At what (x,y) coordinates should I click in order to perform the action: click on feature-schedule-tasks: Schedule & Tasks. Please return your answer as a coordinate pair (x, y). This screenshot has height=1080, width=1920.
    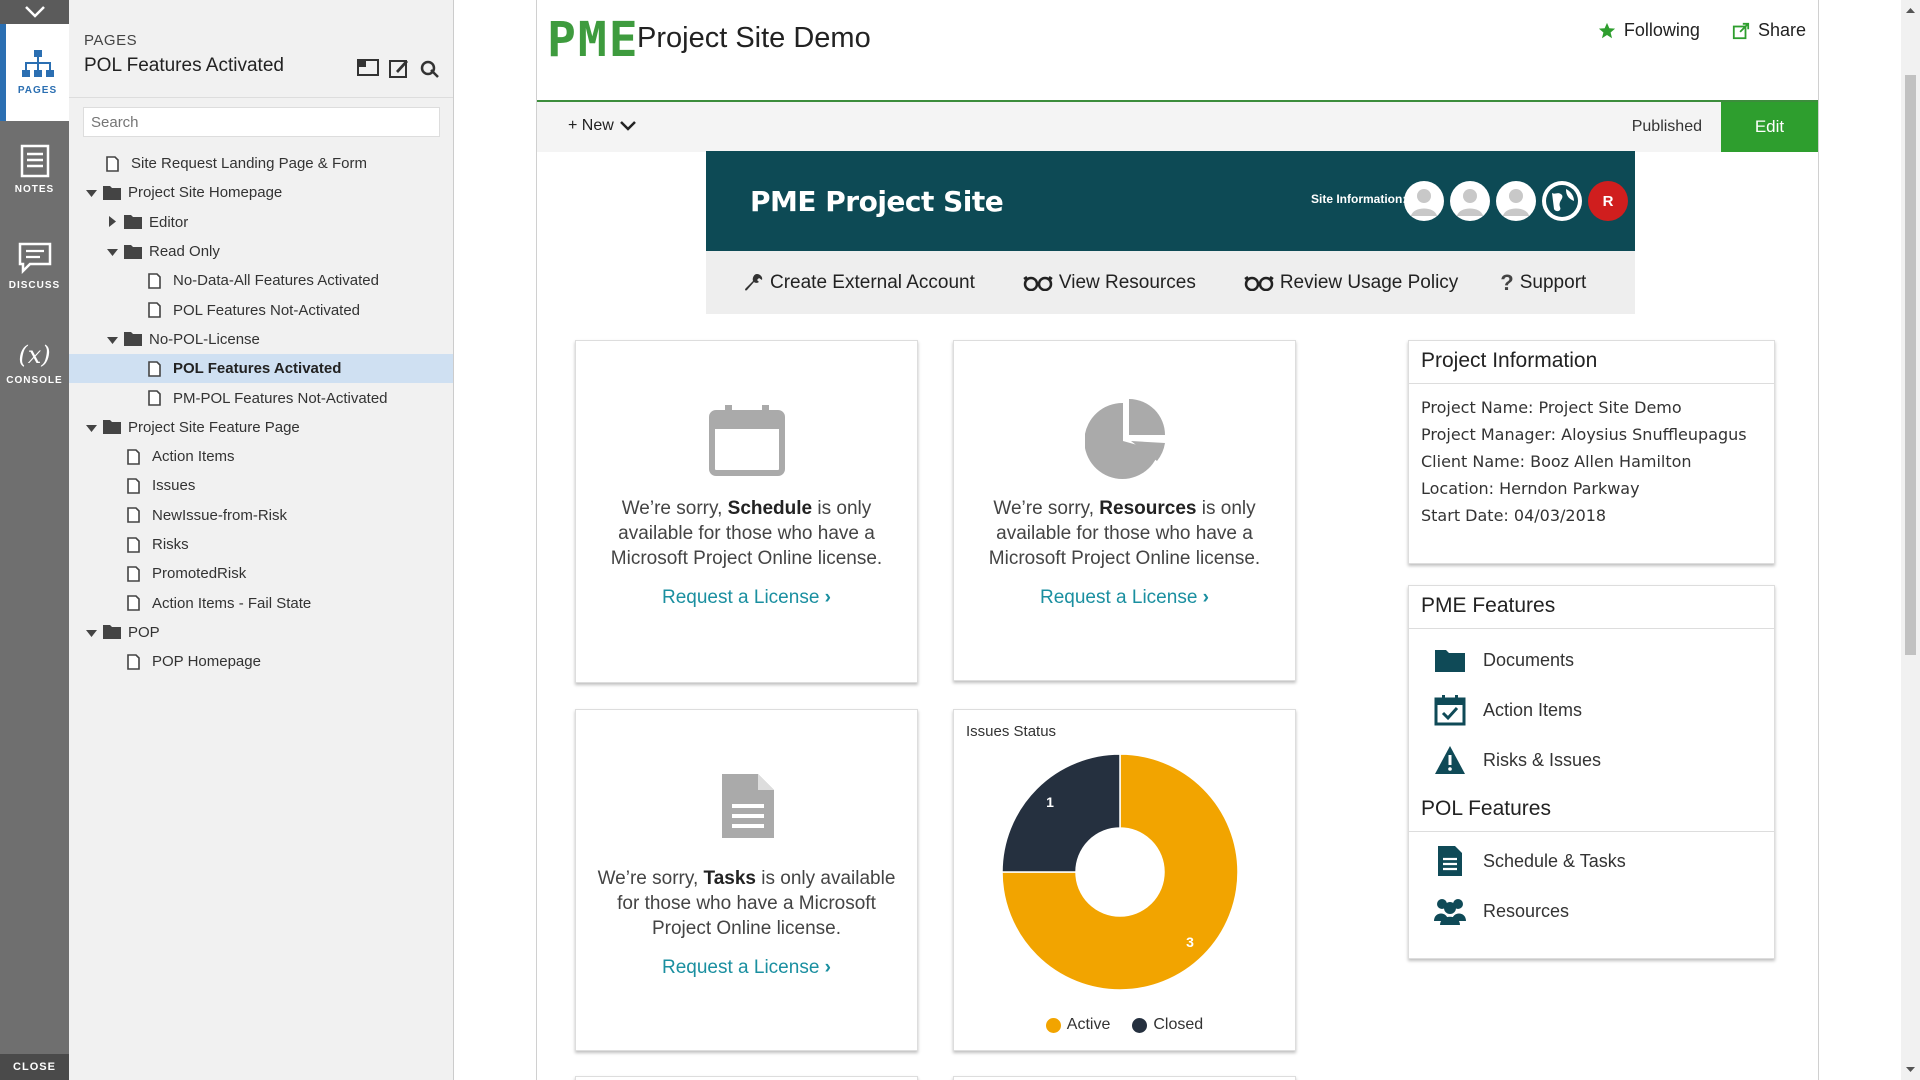
    Looking at the image, I should click on (1591, 861).